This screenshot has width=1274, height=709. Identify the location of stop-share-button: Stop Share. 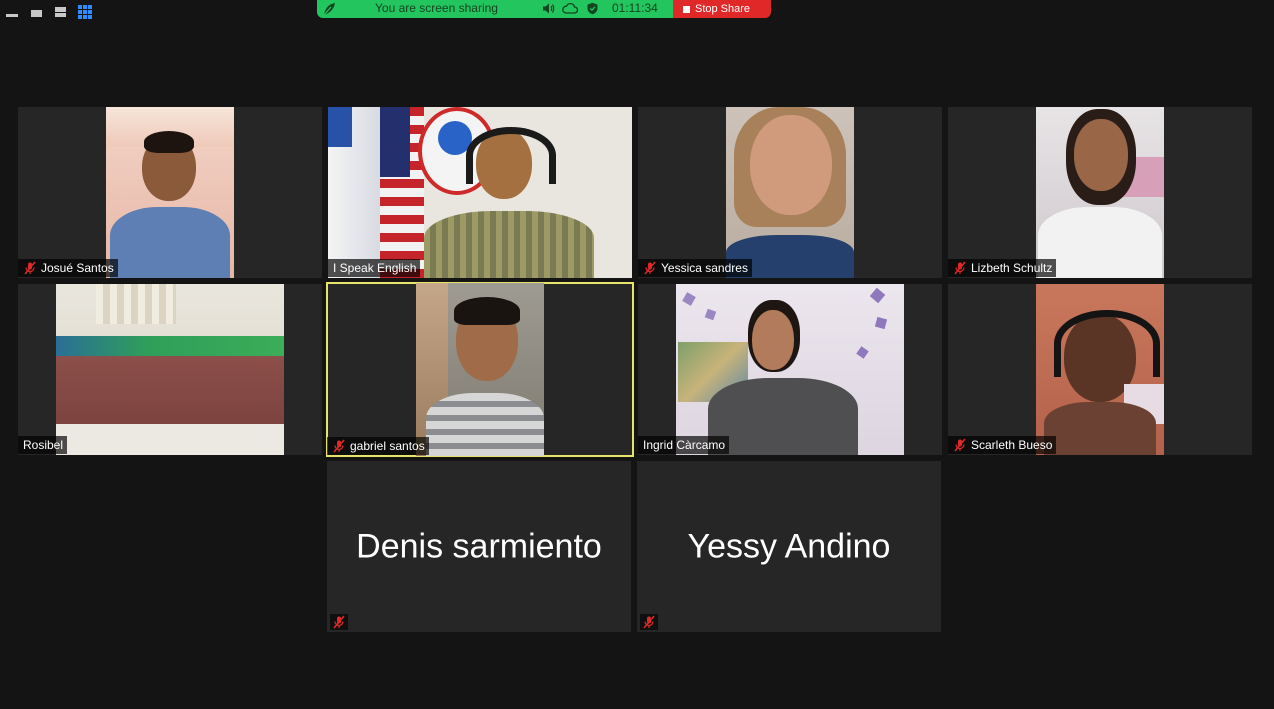
(722, 9).